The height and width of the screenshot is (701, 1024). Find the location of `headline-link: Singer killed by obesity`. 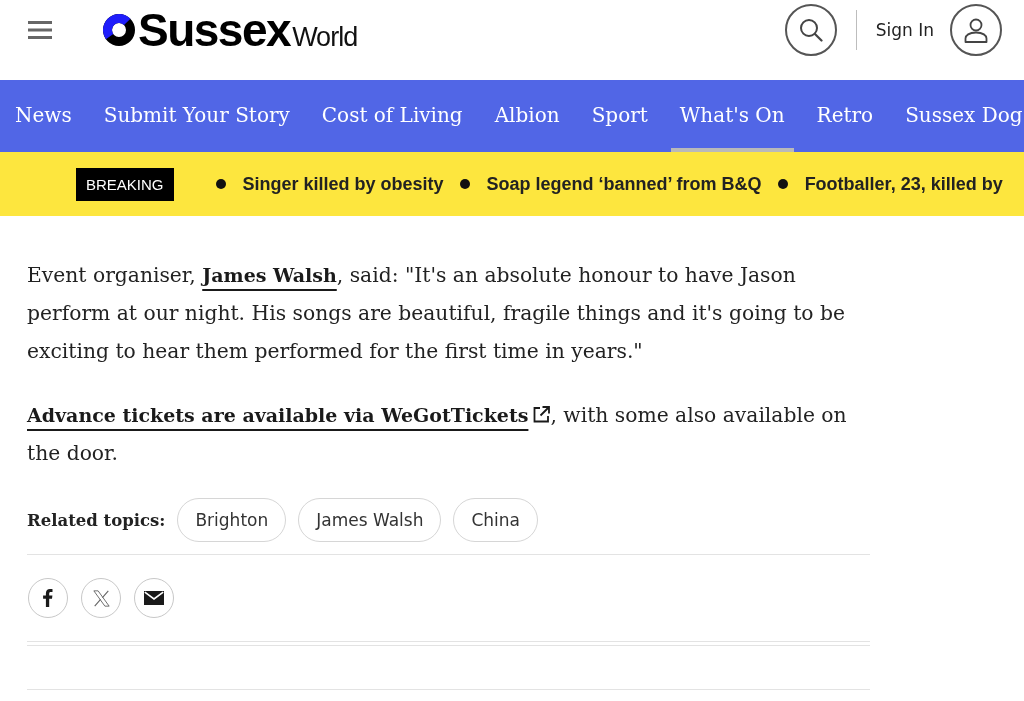

headline-link: Singer killed by obesity is located at coordinates (343, 184).